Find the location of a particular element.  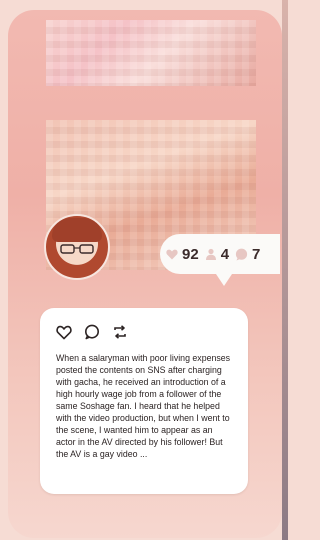

comments-count: 7 is located at coordinates (256, 254).